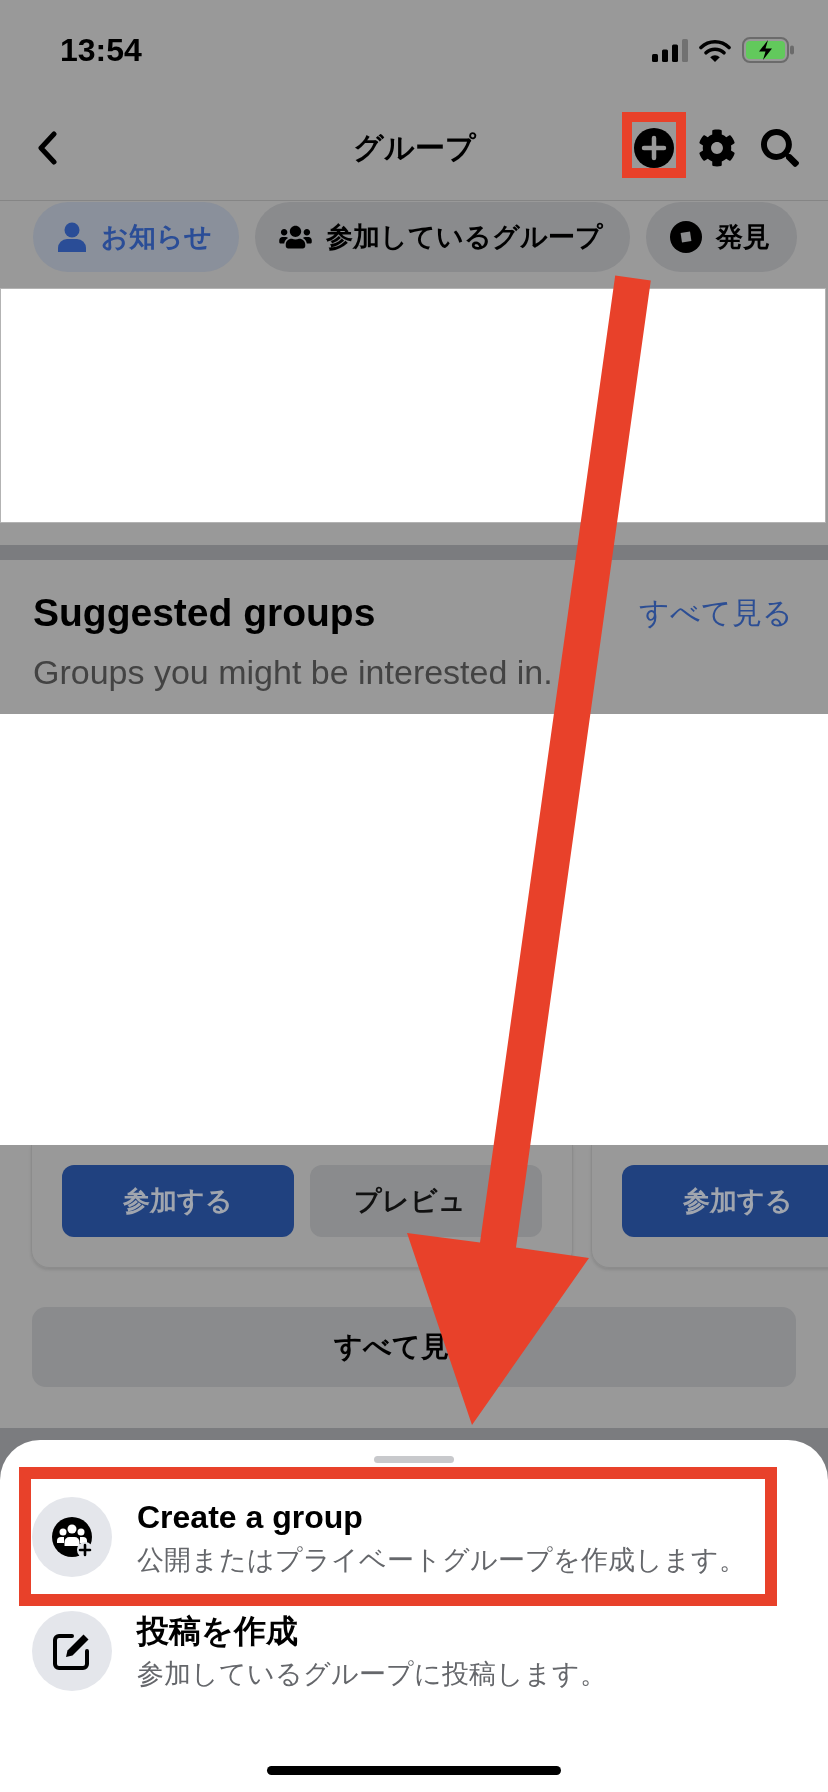 The width and height of the screenshot is (828, 1792). Describe the element at coordinates (768, 50) in the screenshot. I see `battery-charging-icon` at that location.